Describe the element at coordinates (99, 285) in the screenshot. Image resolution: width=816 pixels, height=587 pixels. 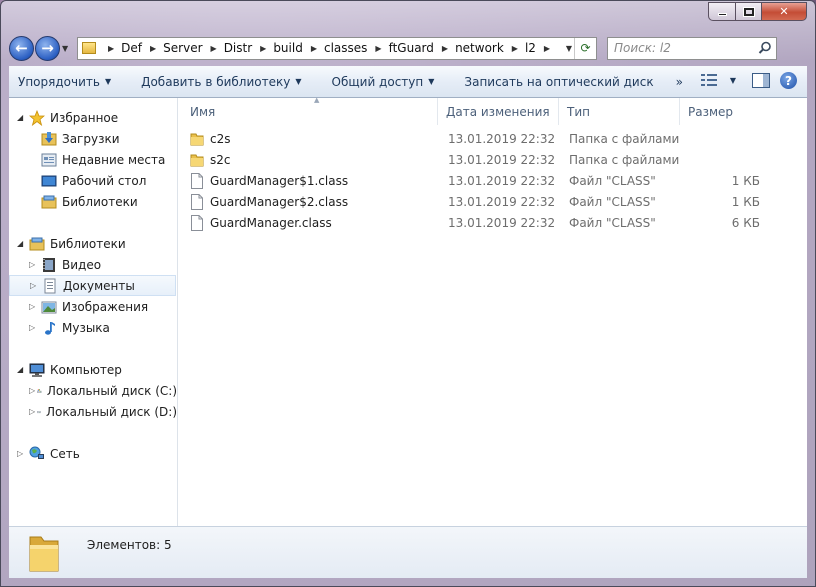
I see `nav-item-label: Документы` at that location.